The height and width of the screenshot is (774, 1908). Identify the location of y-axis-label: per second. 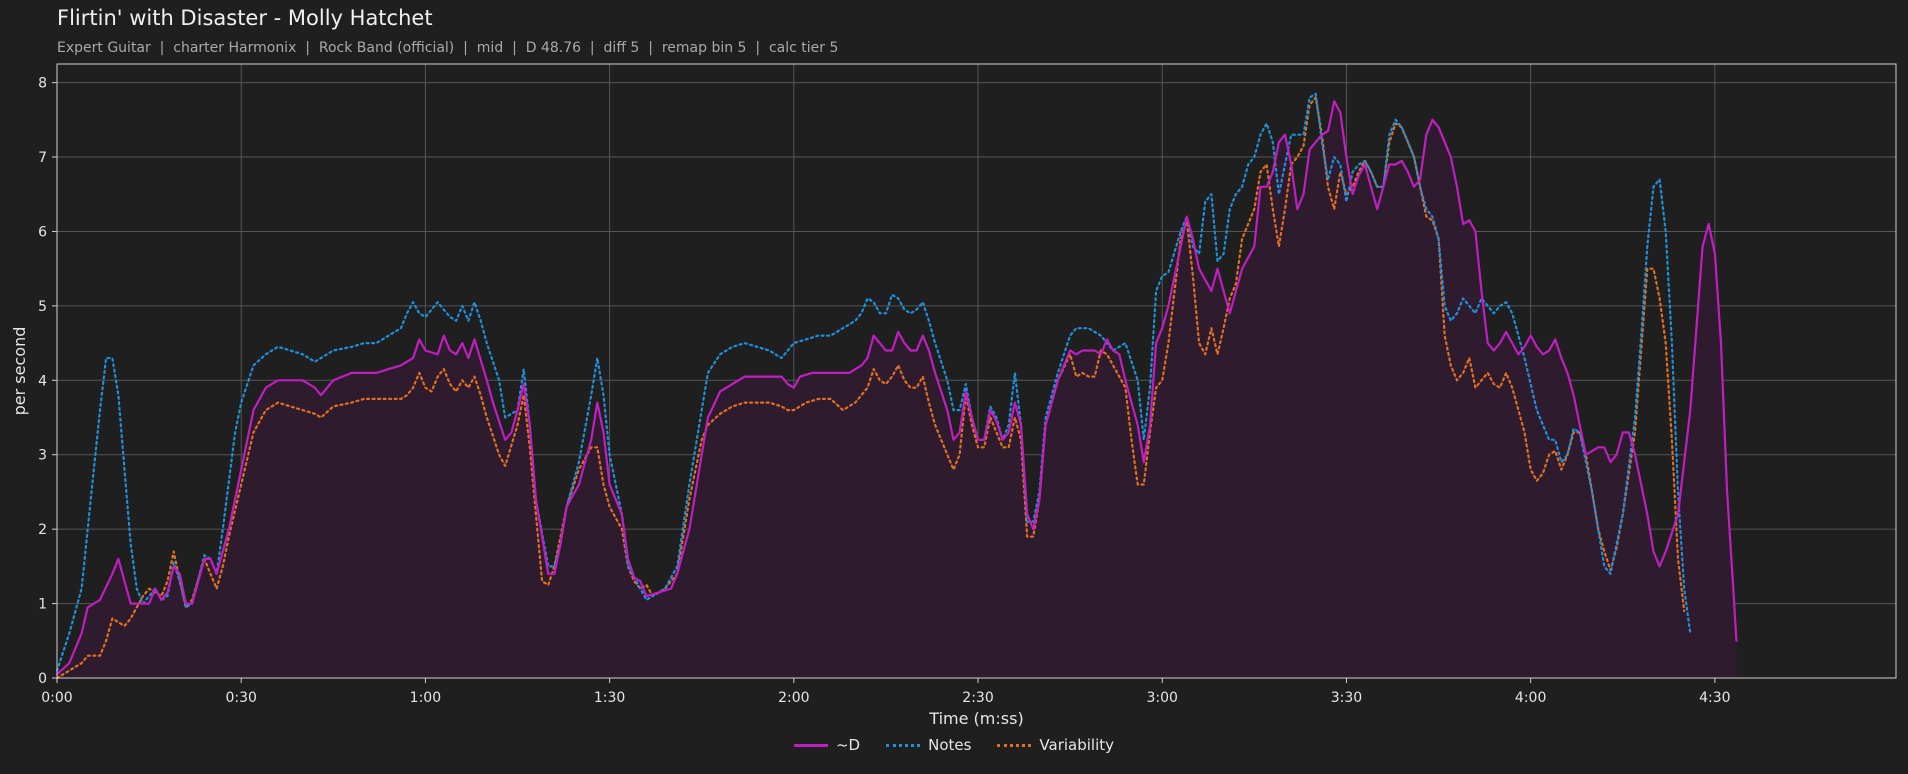
(19, 371).